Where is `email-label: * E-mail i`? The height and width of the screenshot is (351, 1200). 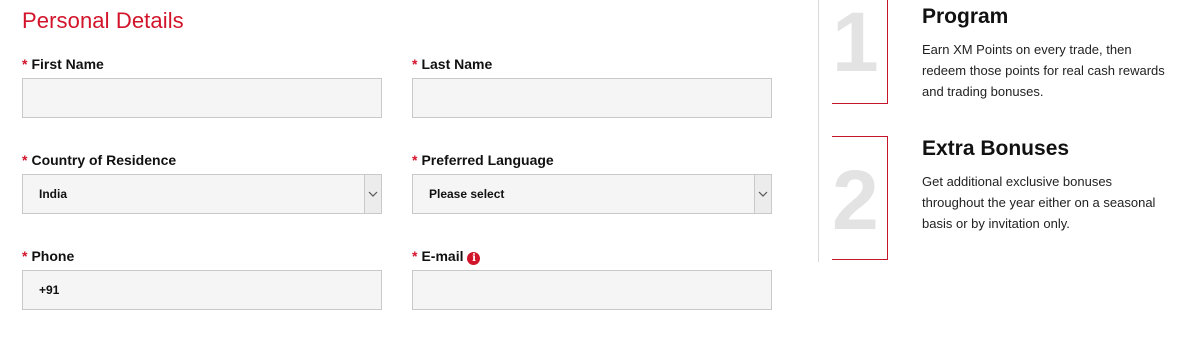
email-label: * E-mail i is located at coordinates (446, 256).